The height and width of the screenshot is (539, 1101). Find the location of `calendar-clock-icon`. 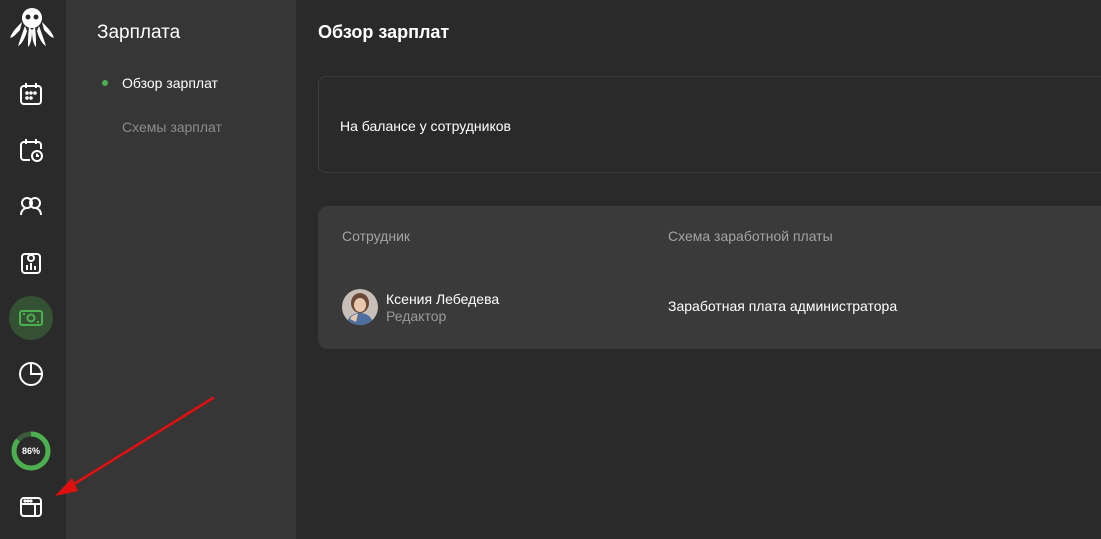

calendar-clock-icon is located at coordinates (31, 150).